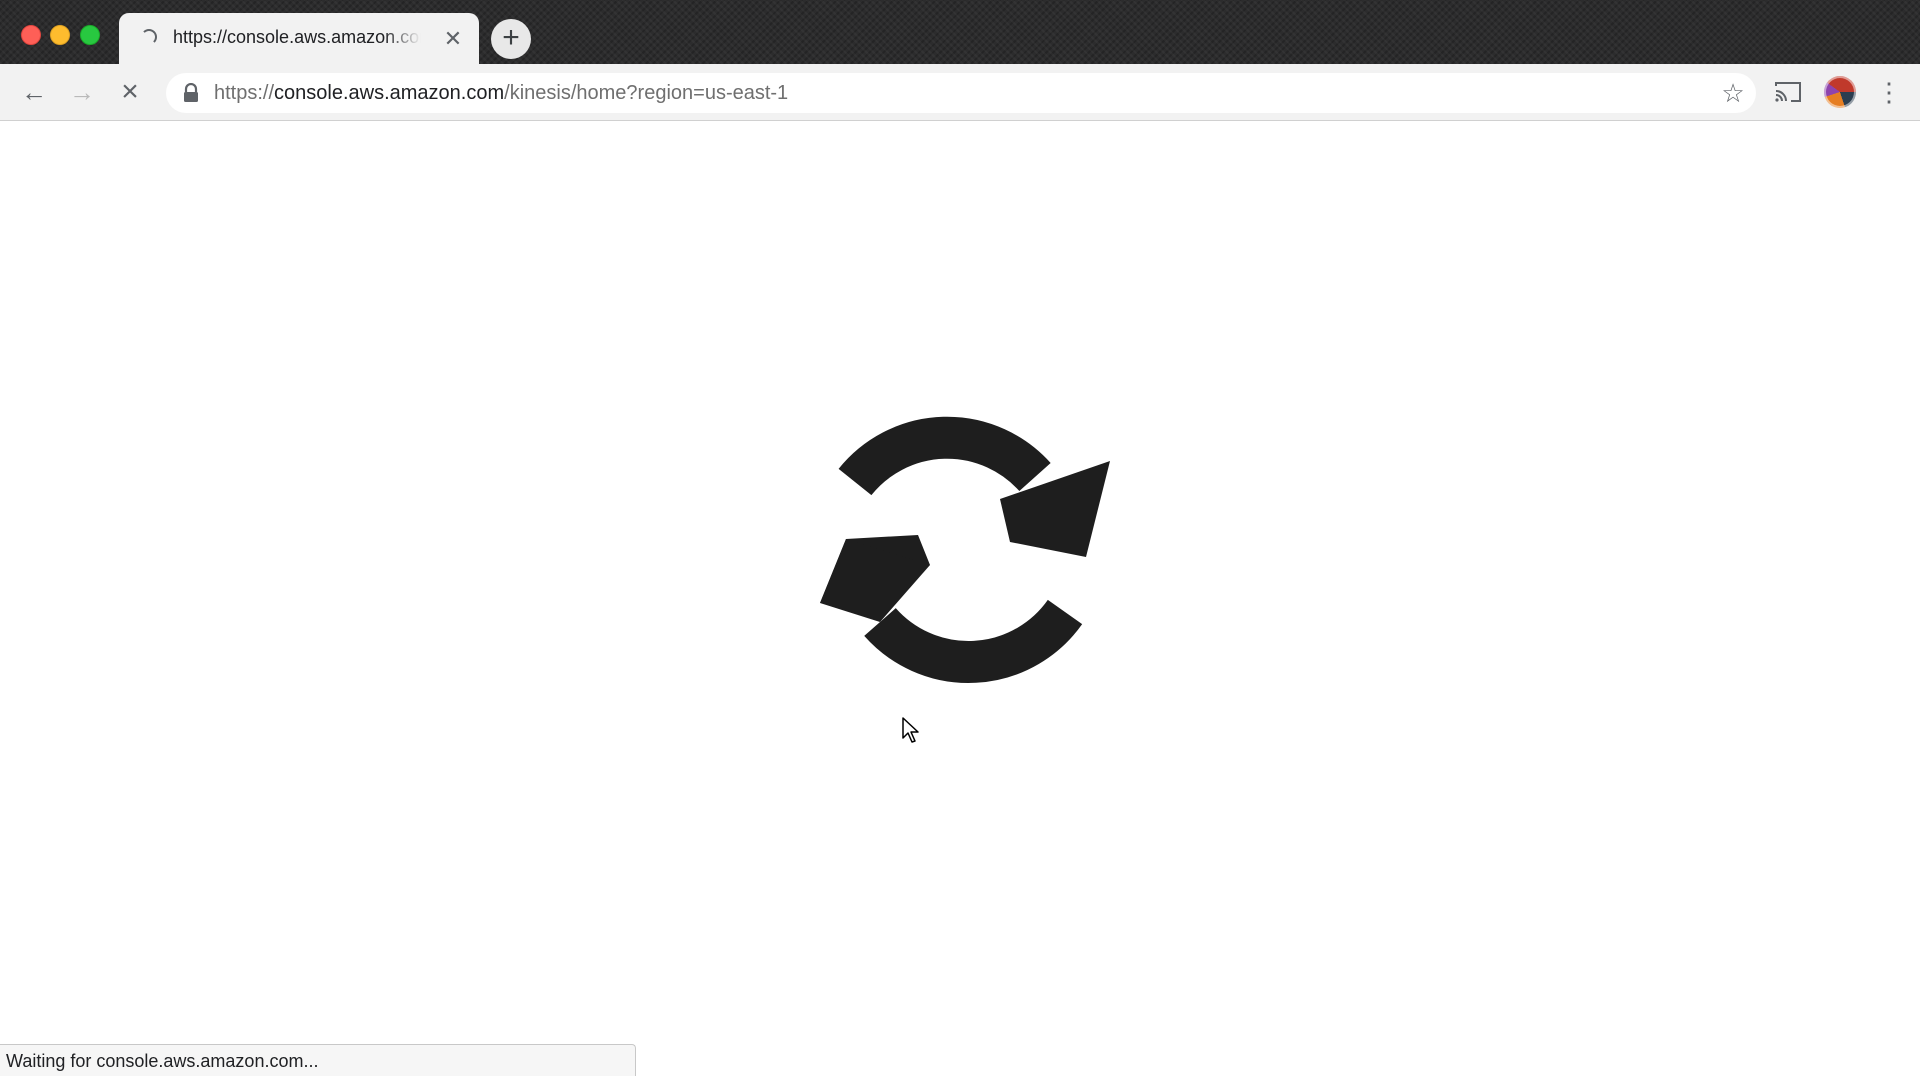  Describe the element at coordinates (244, 93) in the screenshot. I see `url-scheme: https://` at that location.